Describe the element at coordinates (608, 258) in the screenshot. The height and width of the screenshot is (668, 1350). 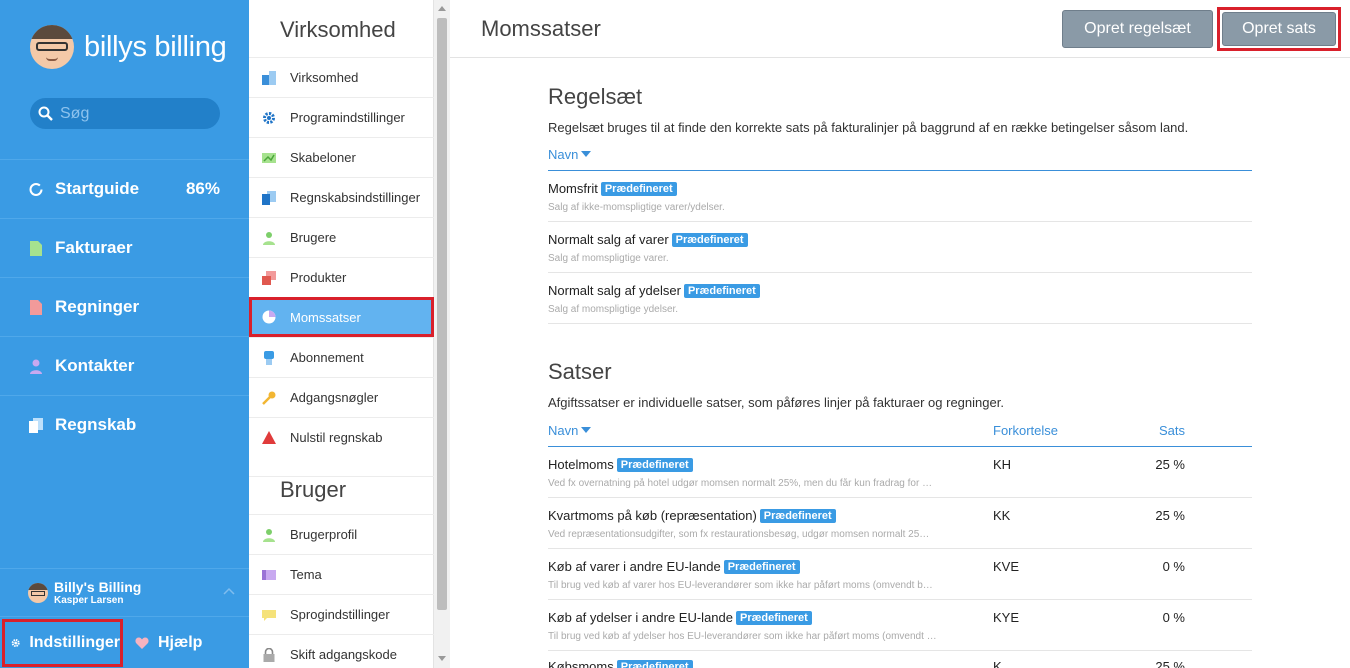
I see `ruleset-row-desc: Salg af momspligtige varer.` at that location.